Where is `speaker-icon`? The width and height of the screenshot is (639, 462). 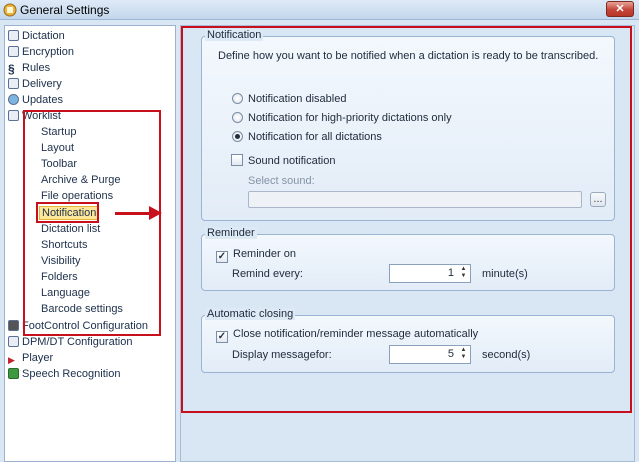
speaker-icon is located at coordinates (13, 35).